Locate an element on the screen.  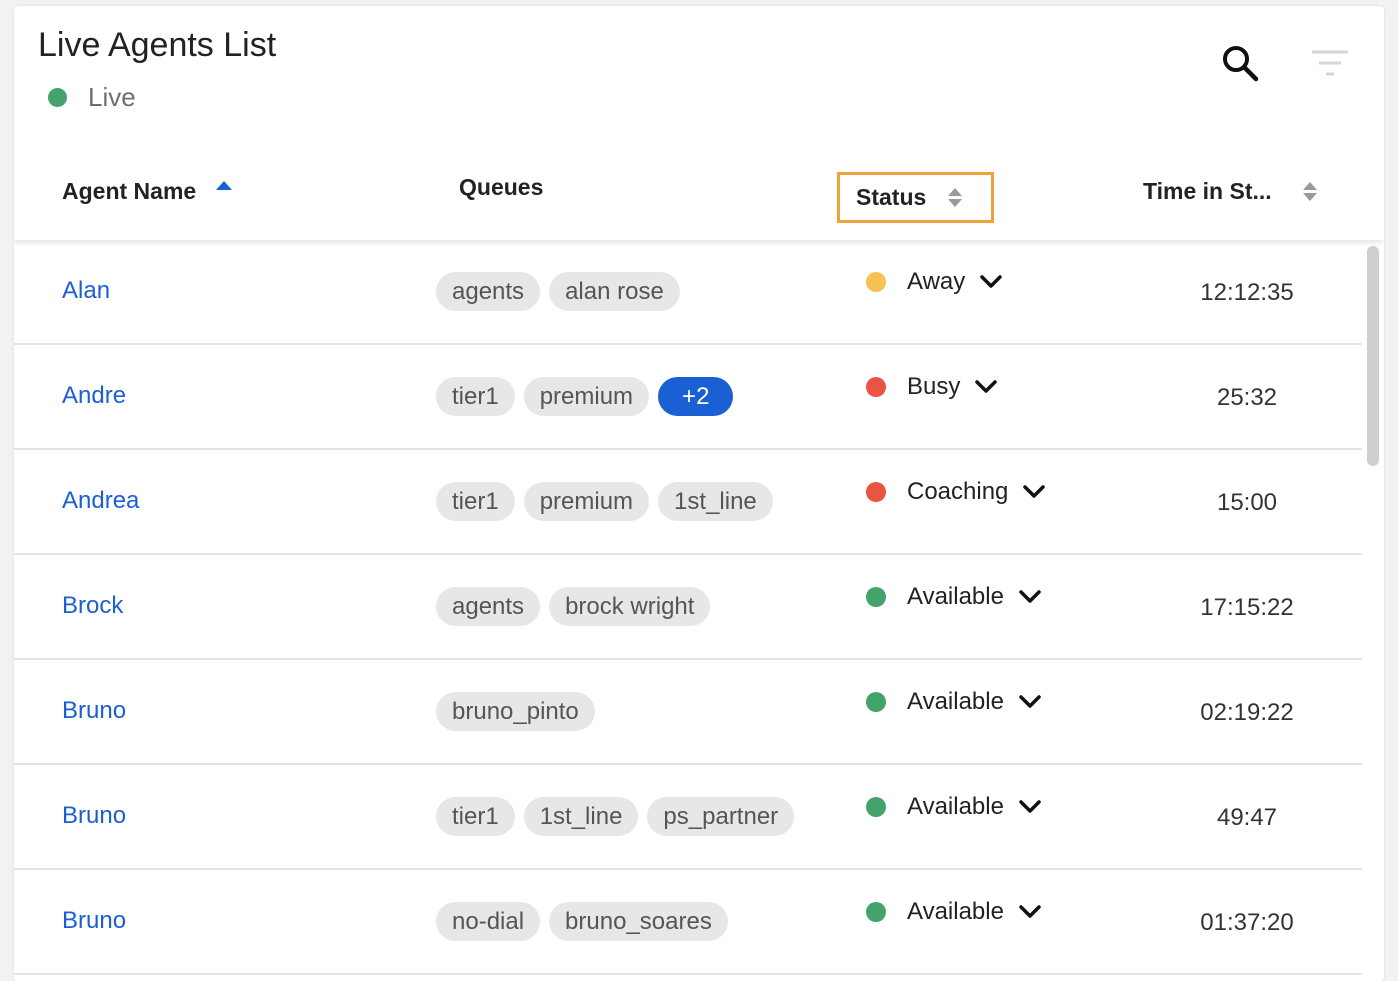
agent-name-link: Andre is located at coordinates (94, 396).